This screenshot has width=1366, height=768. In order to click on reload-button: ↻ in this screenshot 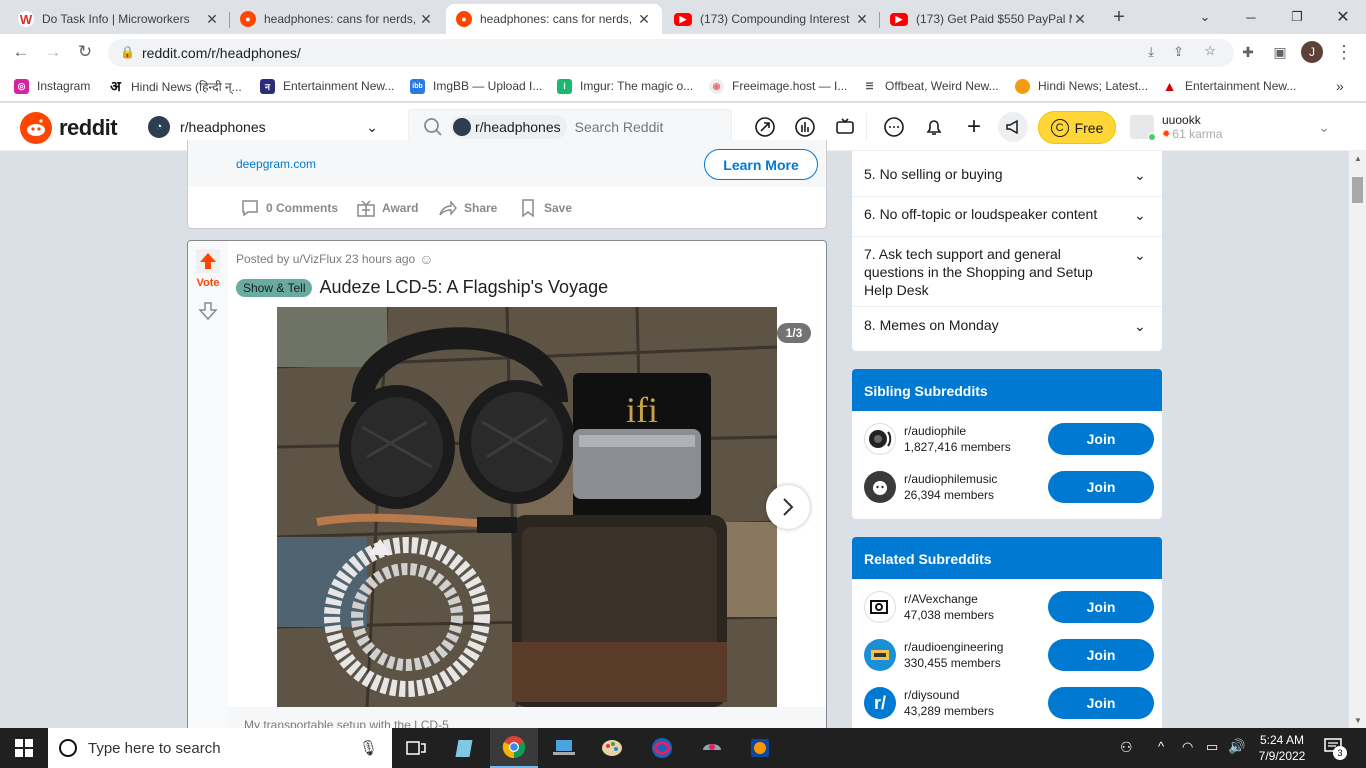, I will do `click(85, 52)`.